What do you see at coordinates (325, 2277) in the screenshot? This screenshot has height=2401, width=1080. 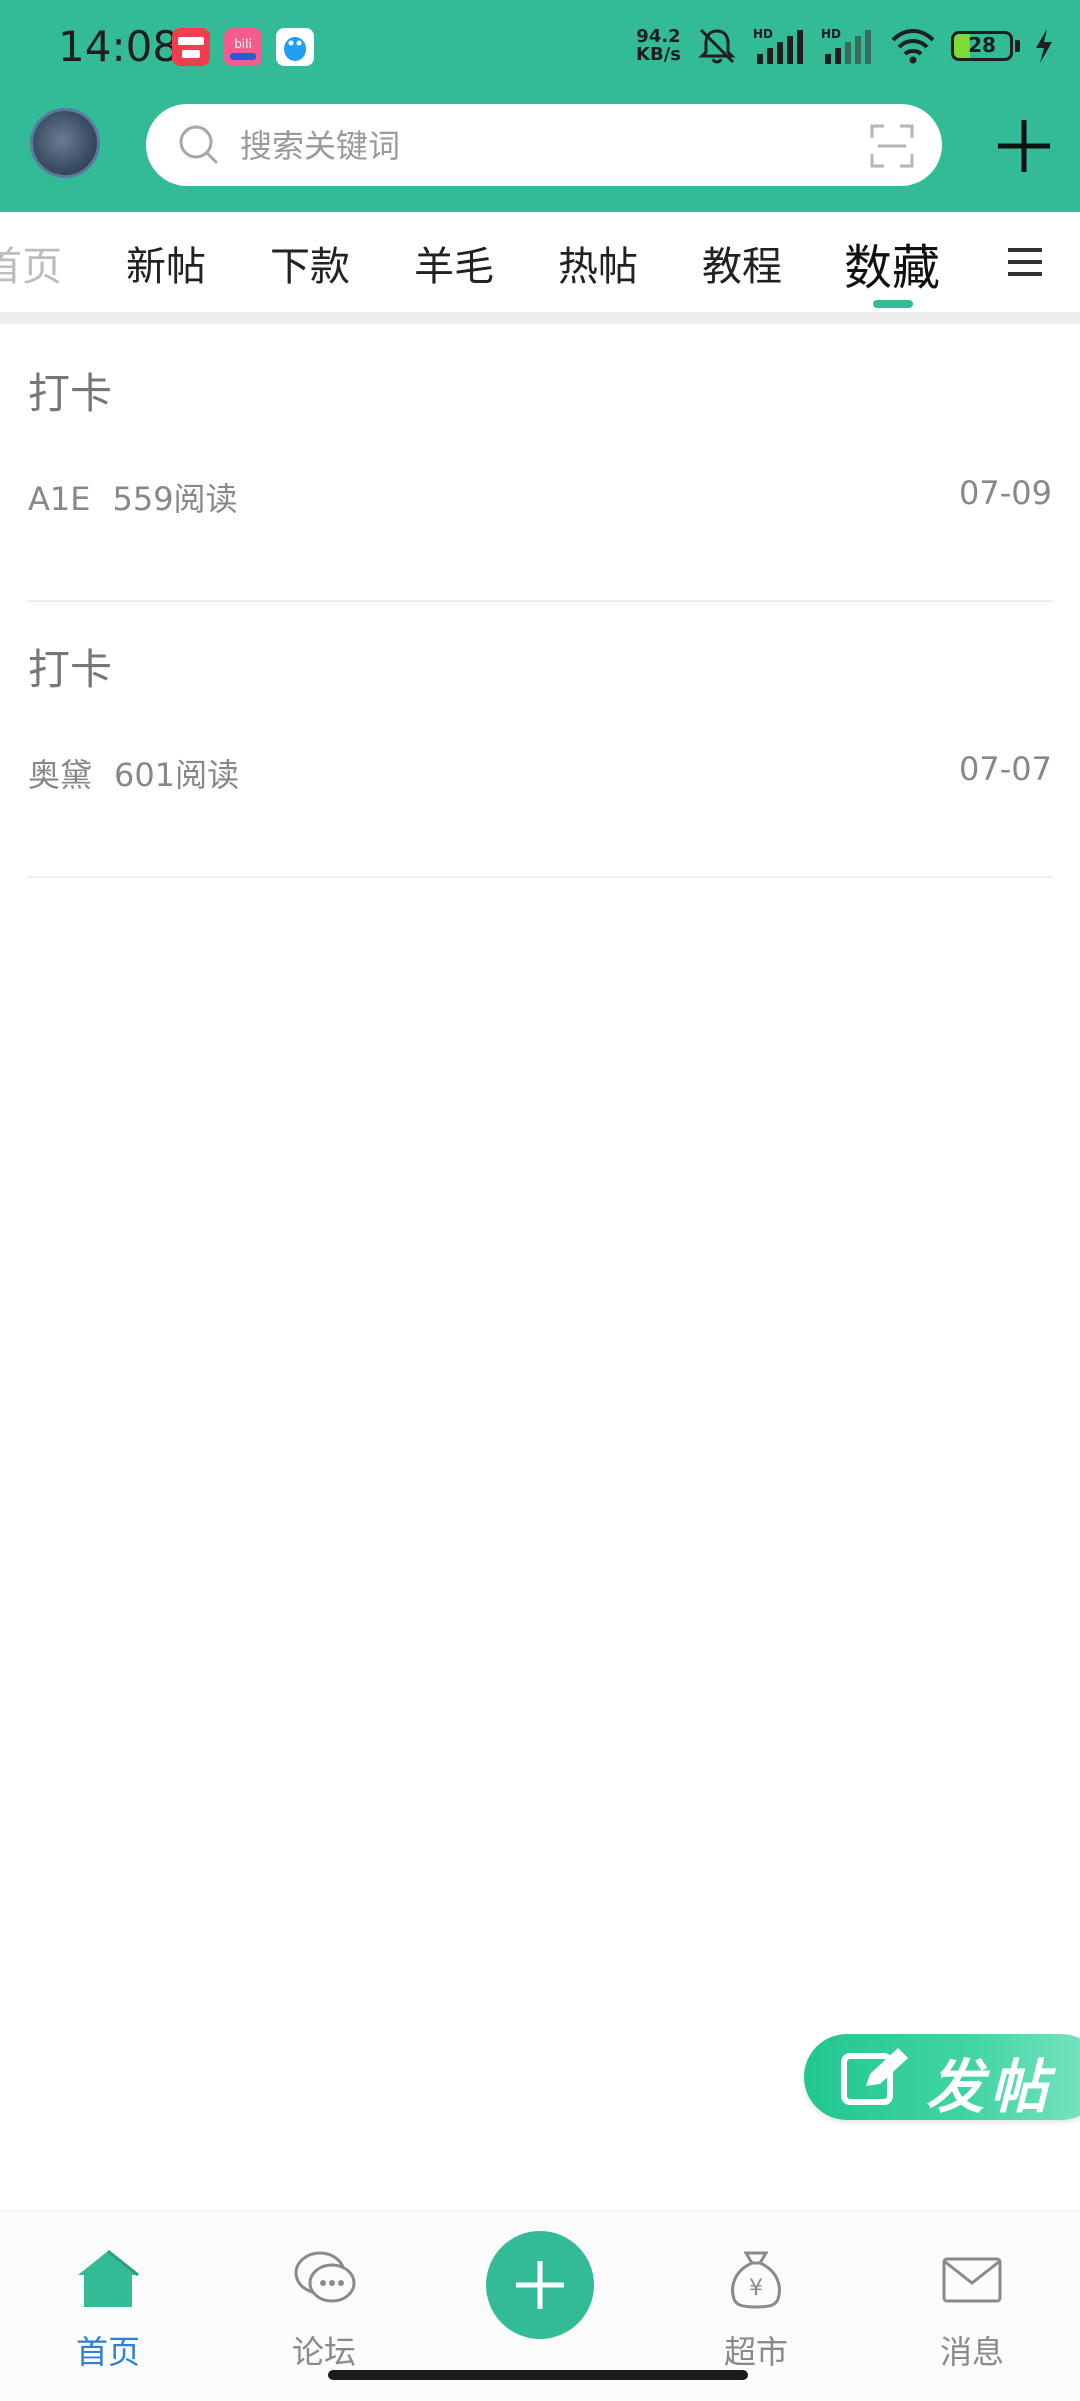 I see `chat-bubbles-icon` at bounding box center [325, 2277].